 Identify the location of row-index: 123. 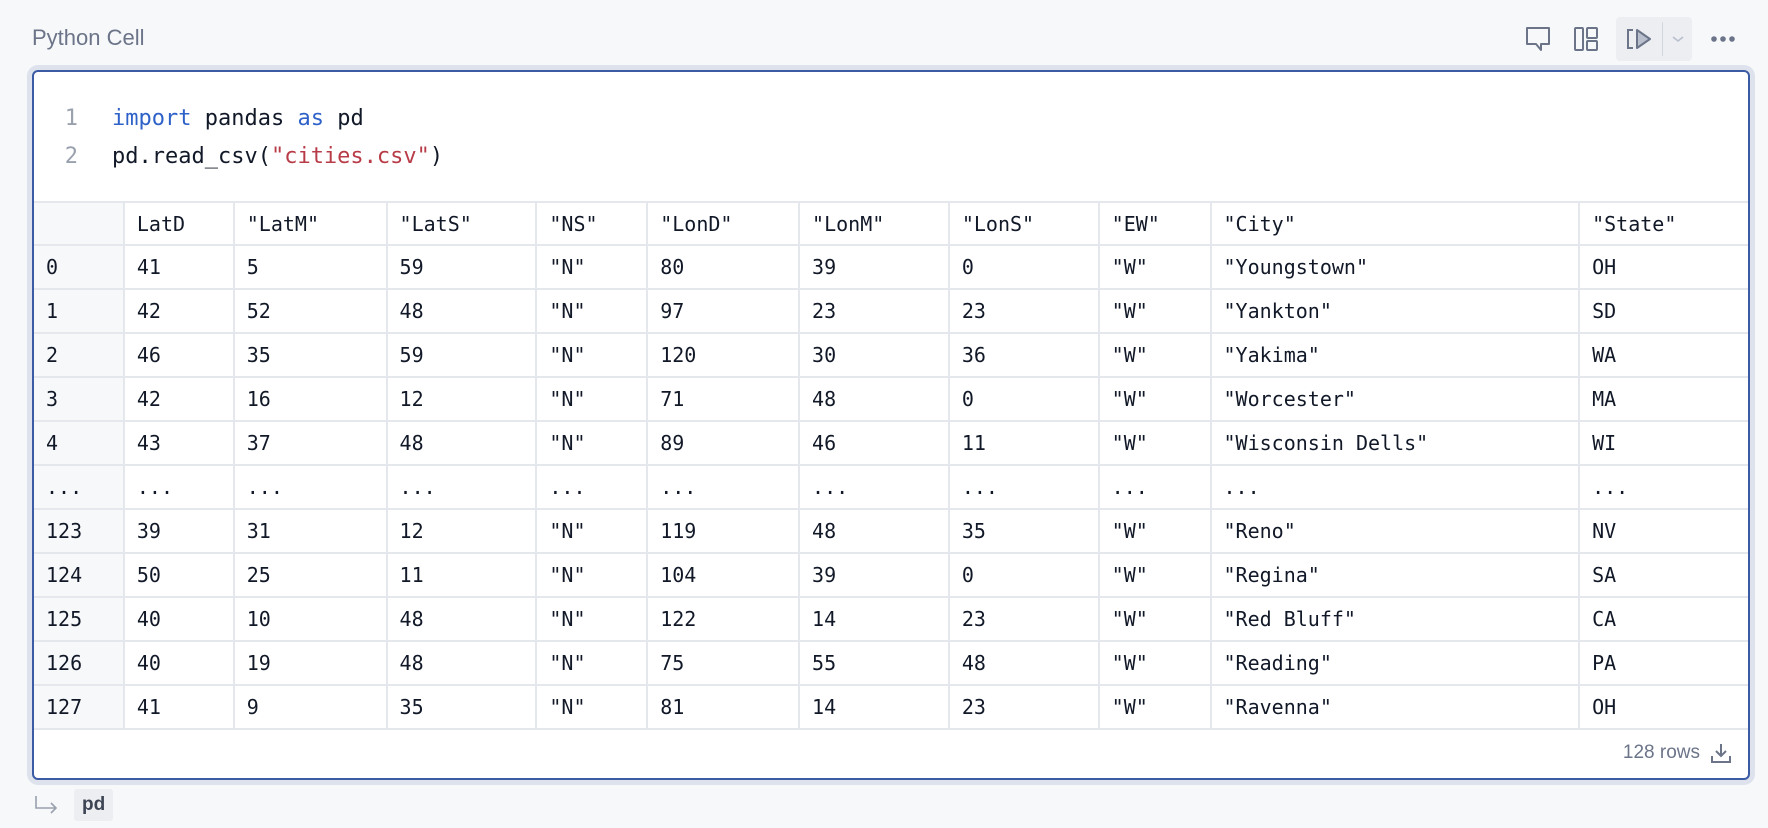
(79, 531).